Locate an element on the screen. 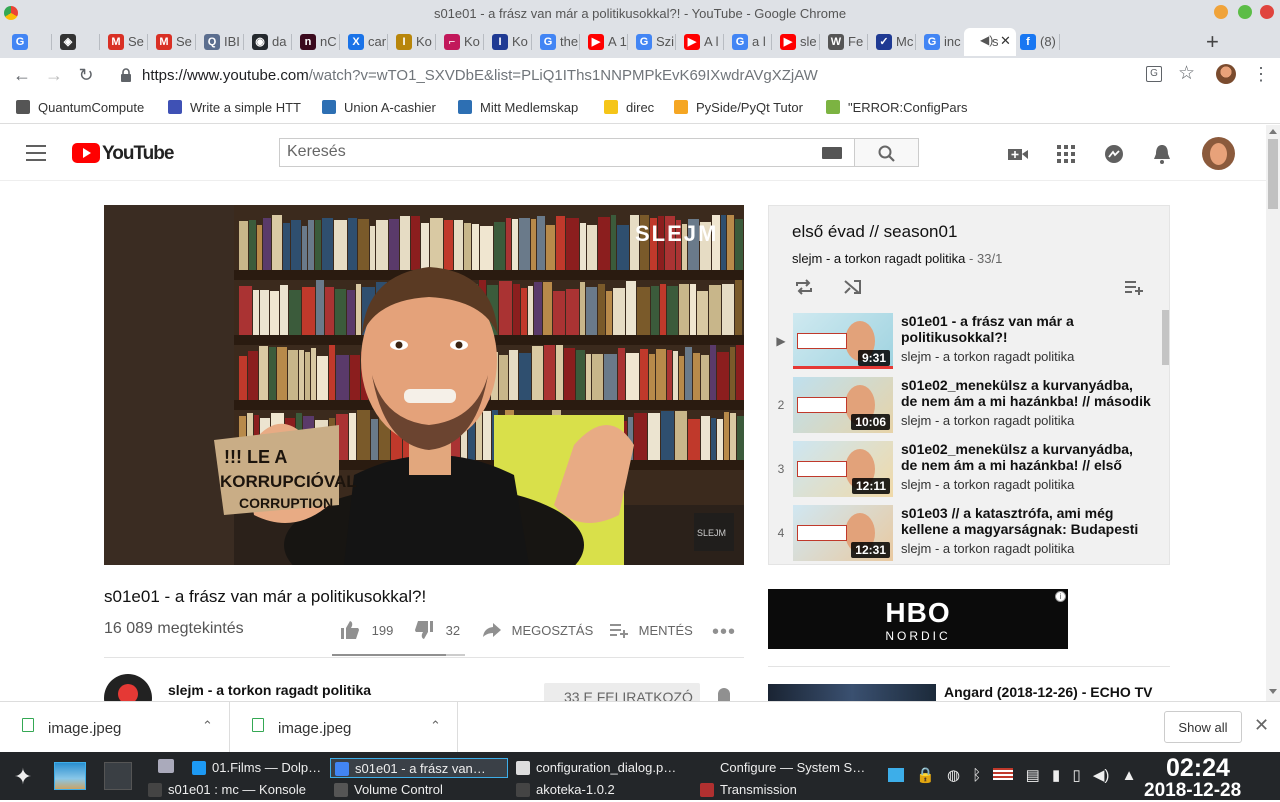  hamburger-menu-icon is located at coordinates (36, 153).